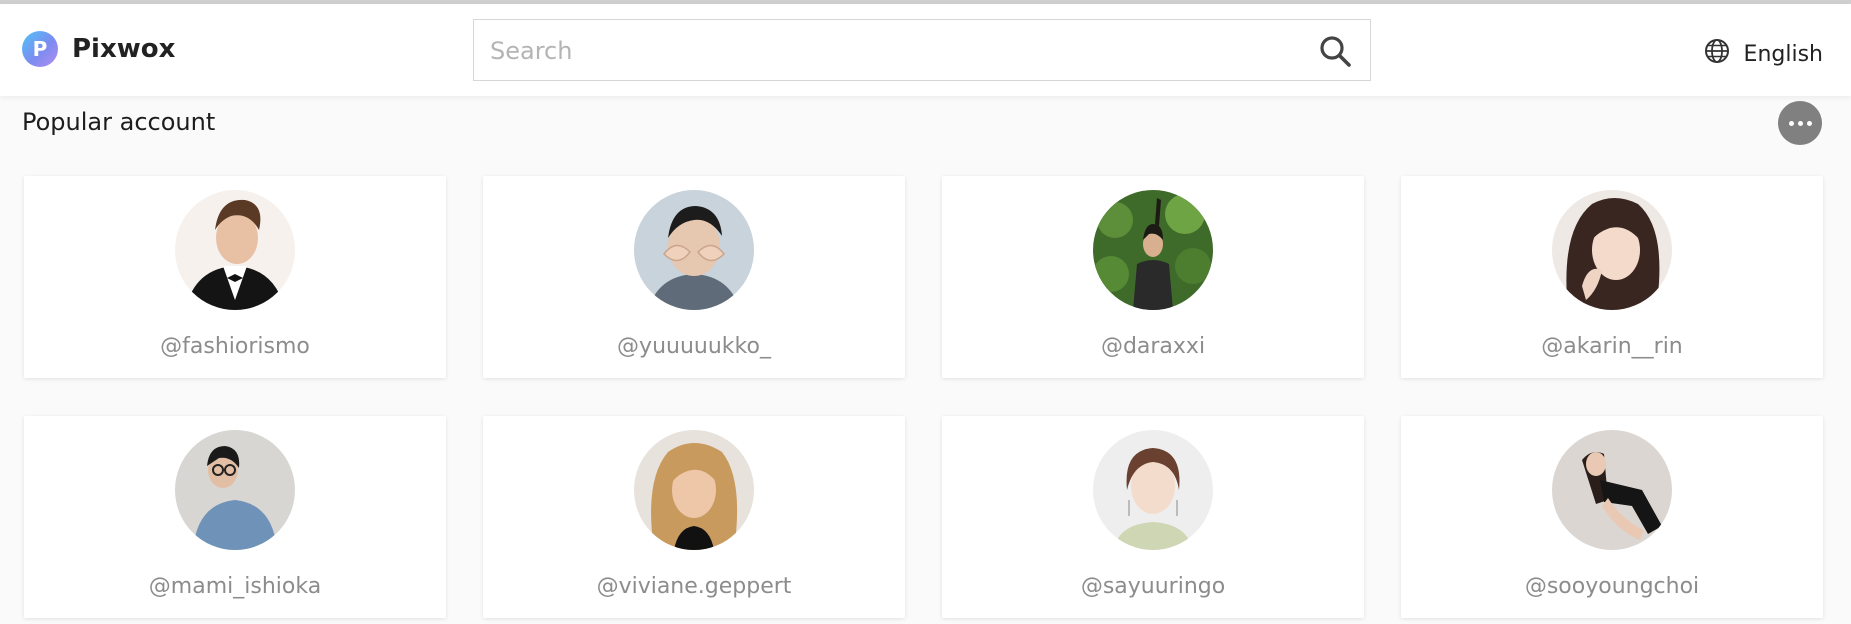 The width and height of the screenshot is (1851, 624). What do you see at coordinates (40, 49) in the screenshot?
I see `pixwox-logo-icon: P` at bounding box center [40, 49].